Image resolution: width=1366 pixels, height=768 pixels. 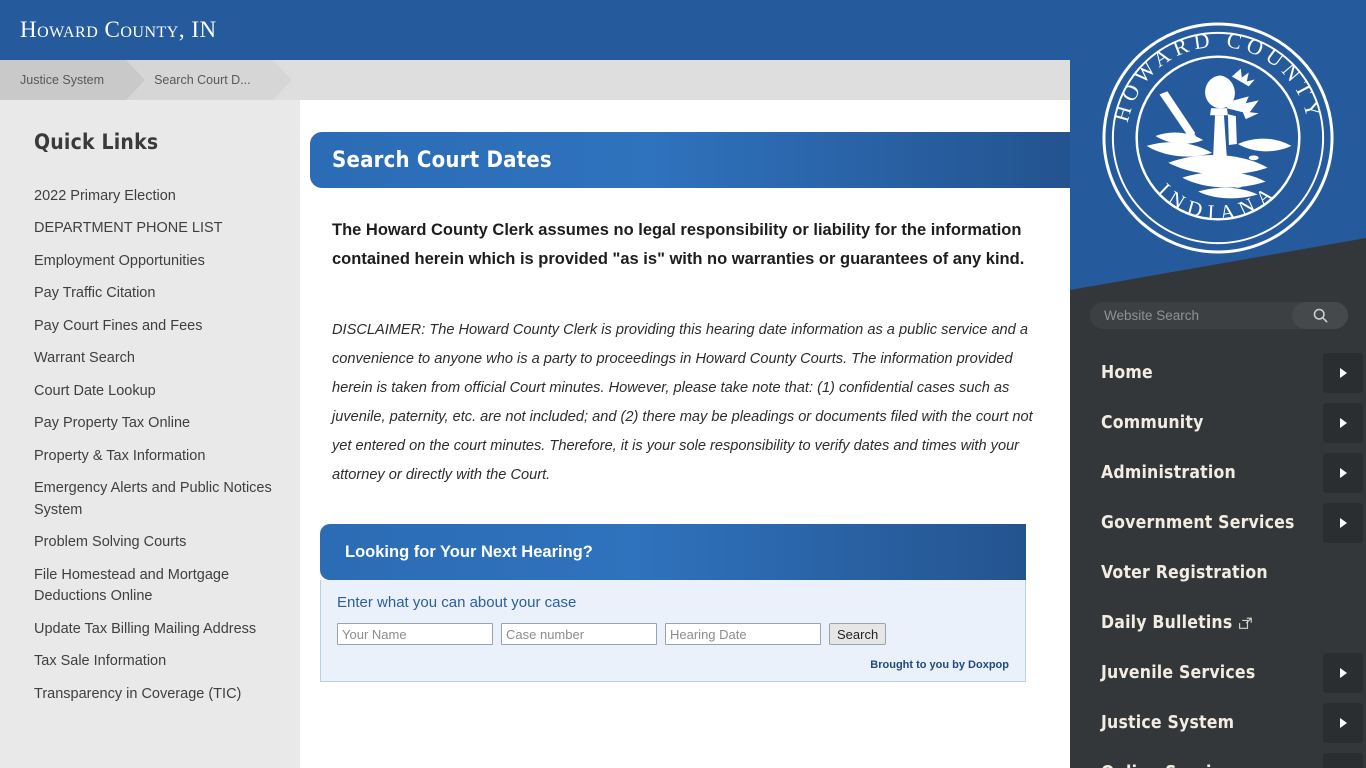 I want to click on list-item: Warrant Search, so click(x=150, y=359).